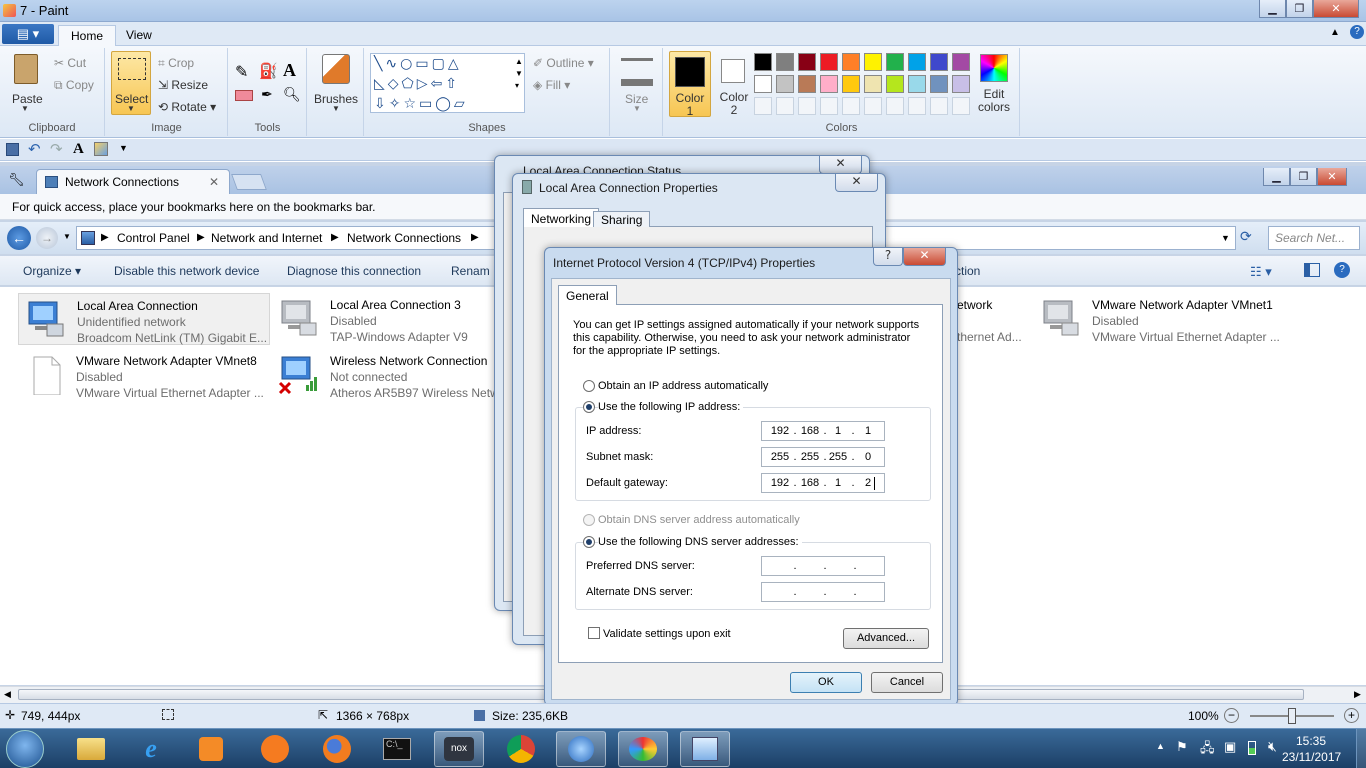 The height and width of the screenshot is (768, 1366). Describe the element at coordinates (153, 238) in the screenshot. I see `breadcrumb-control-panel: Control Panel` at that location.